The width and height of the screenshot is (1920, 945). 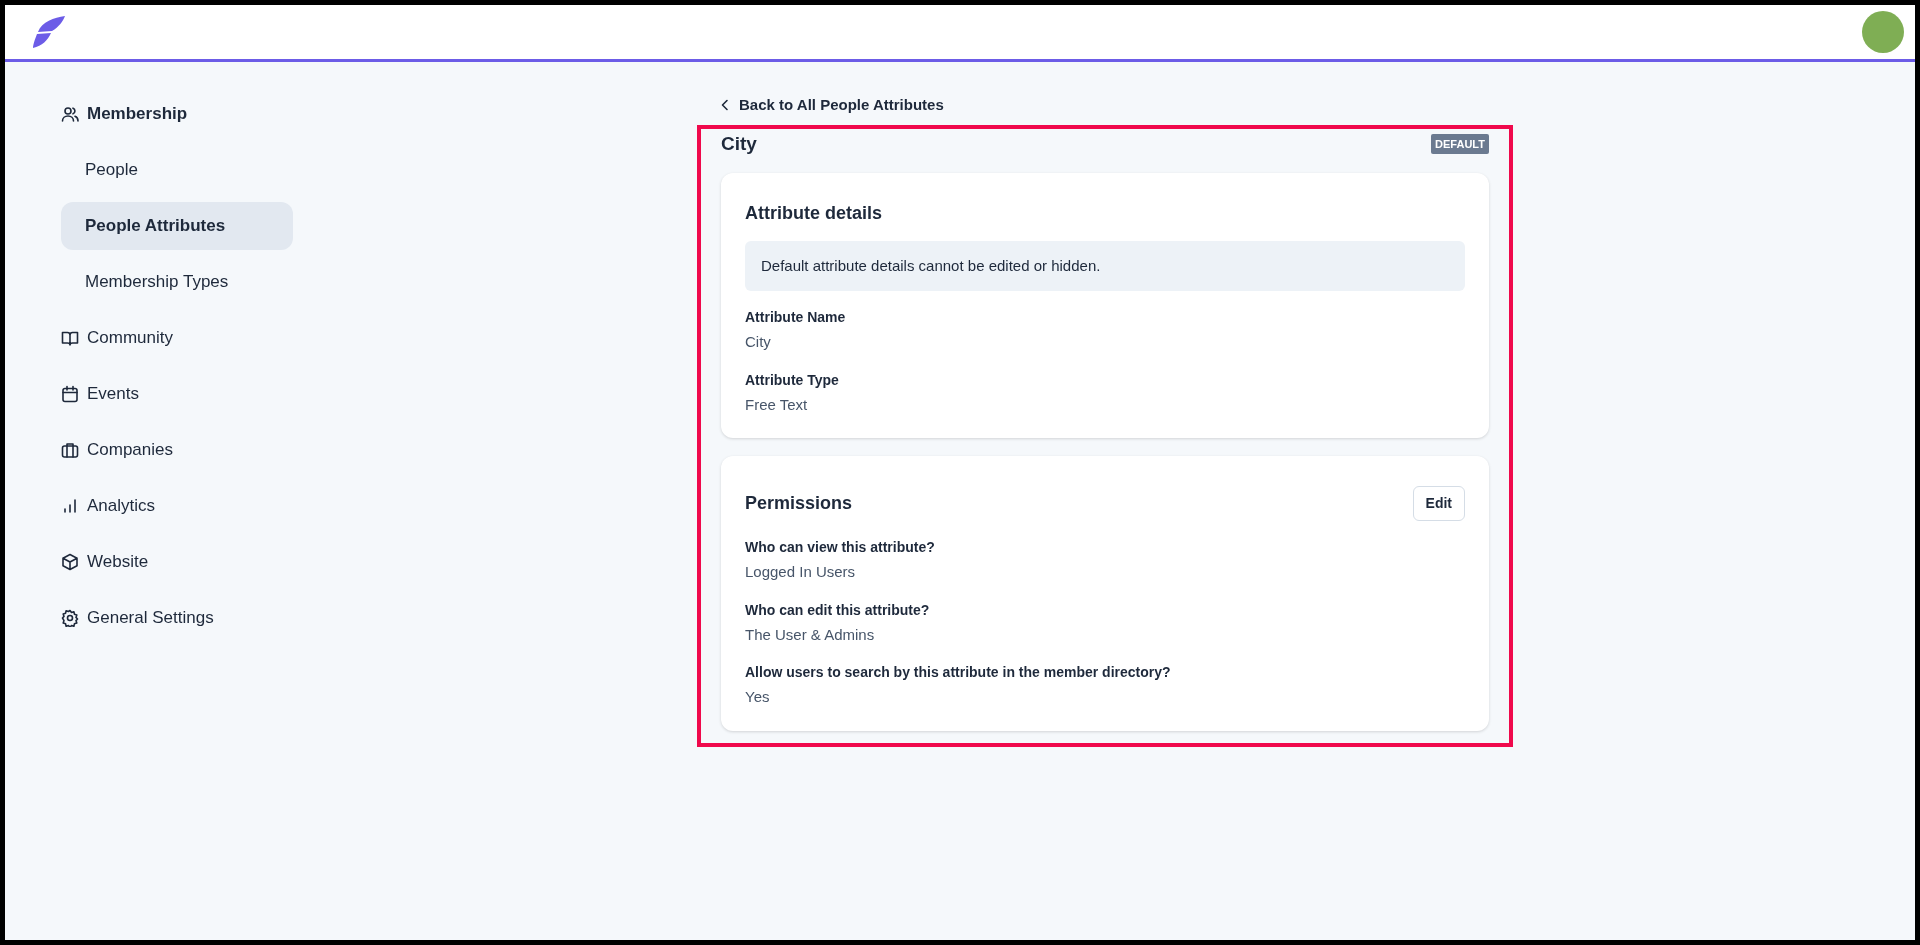 What do you see at coordinates (70, 114) in the screenshot?
I see `people-icon` at bounding box center [70, 114].